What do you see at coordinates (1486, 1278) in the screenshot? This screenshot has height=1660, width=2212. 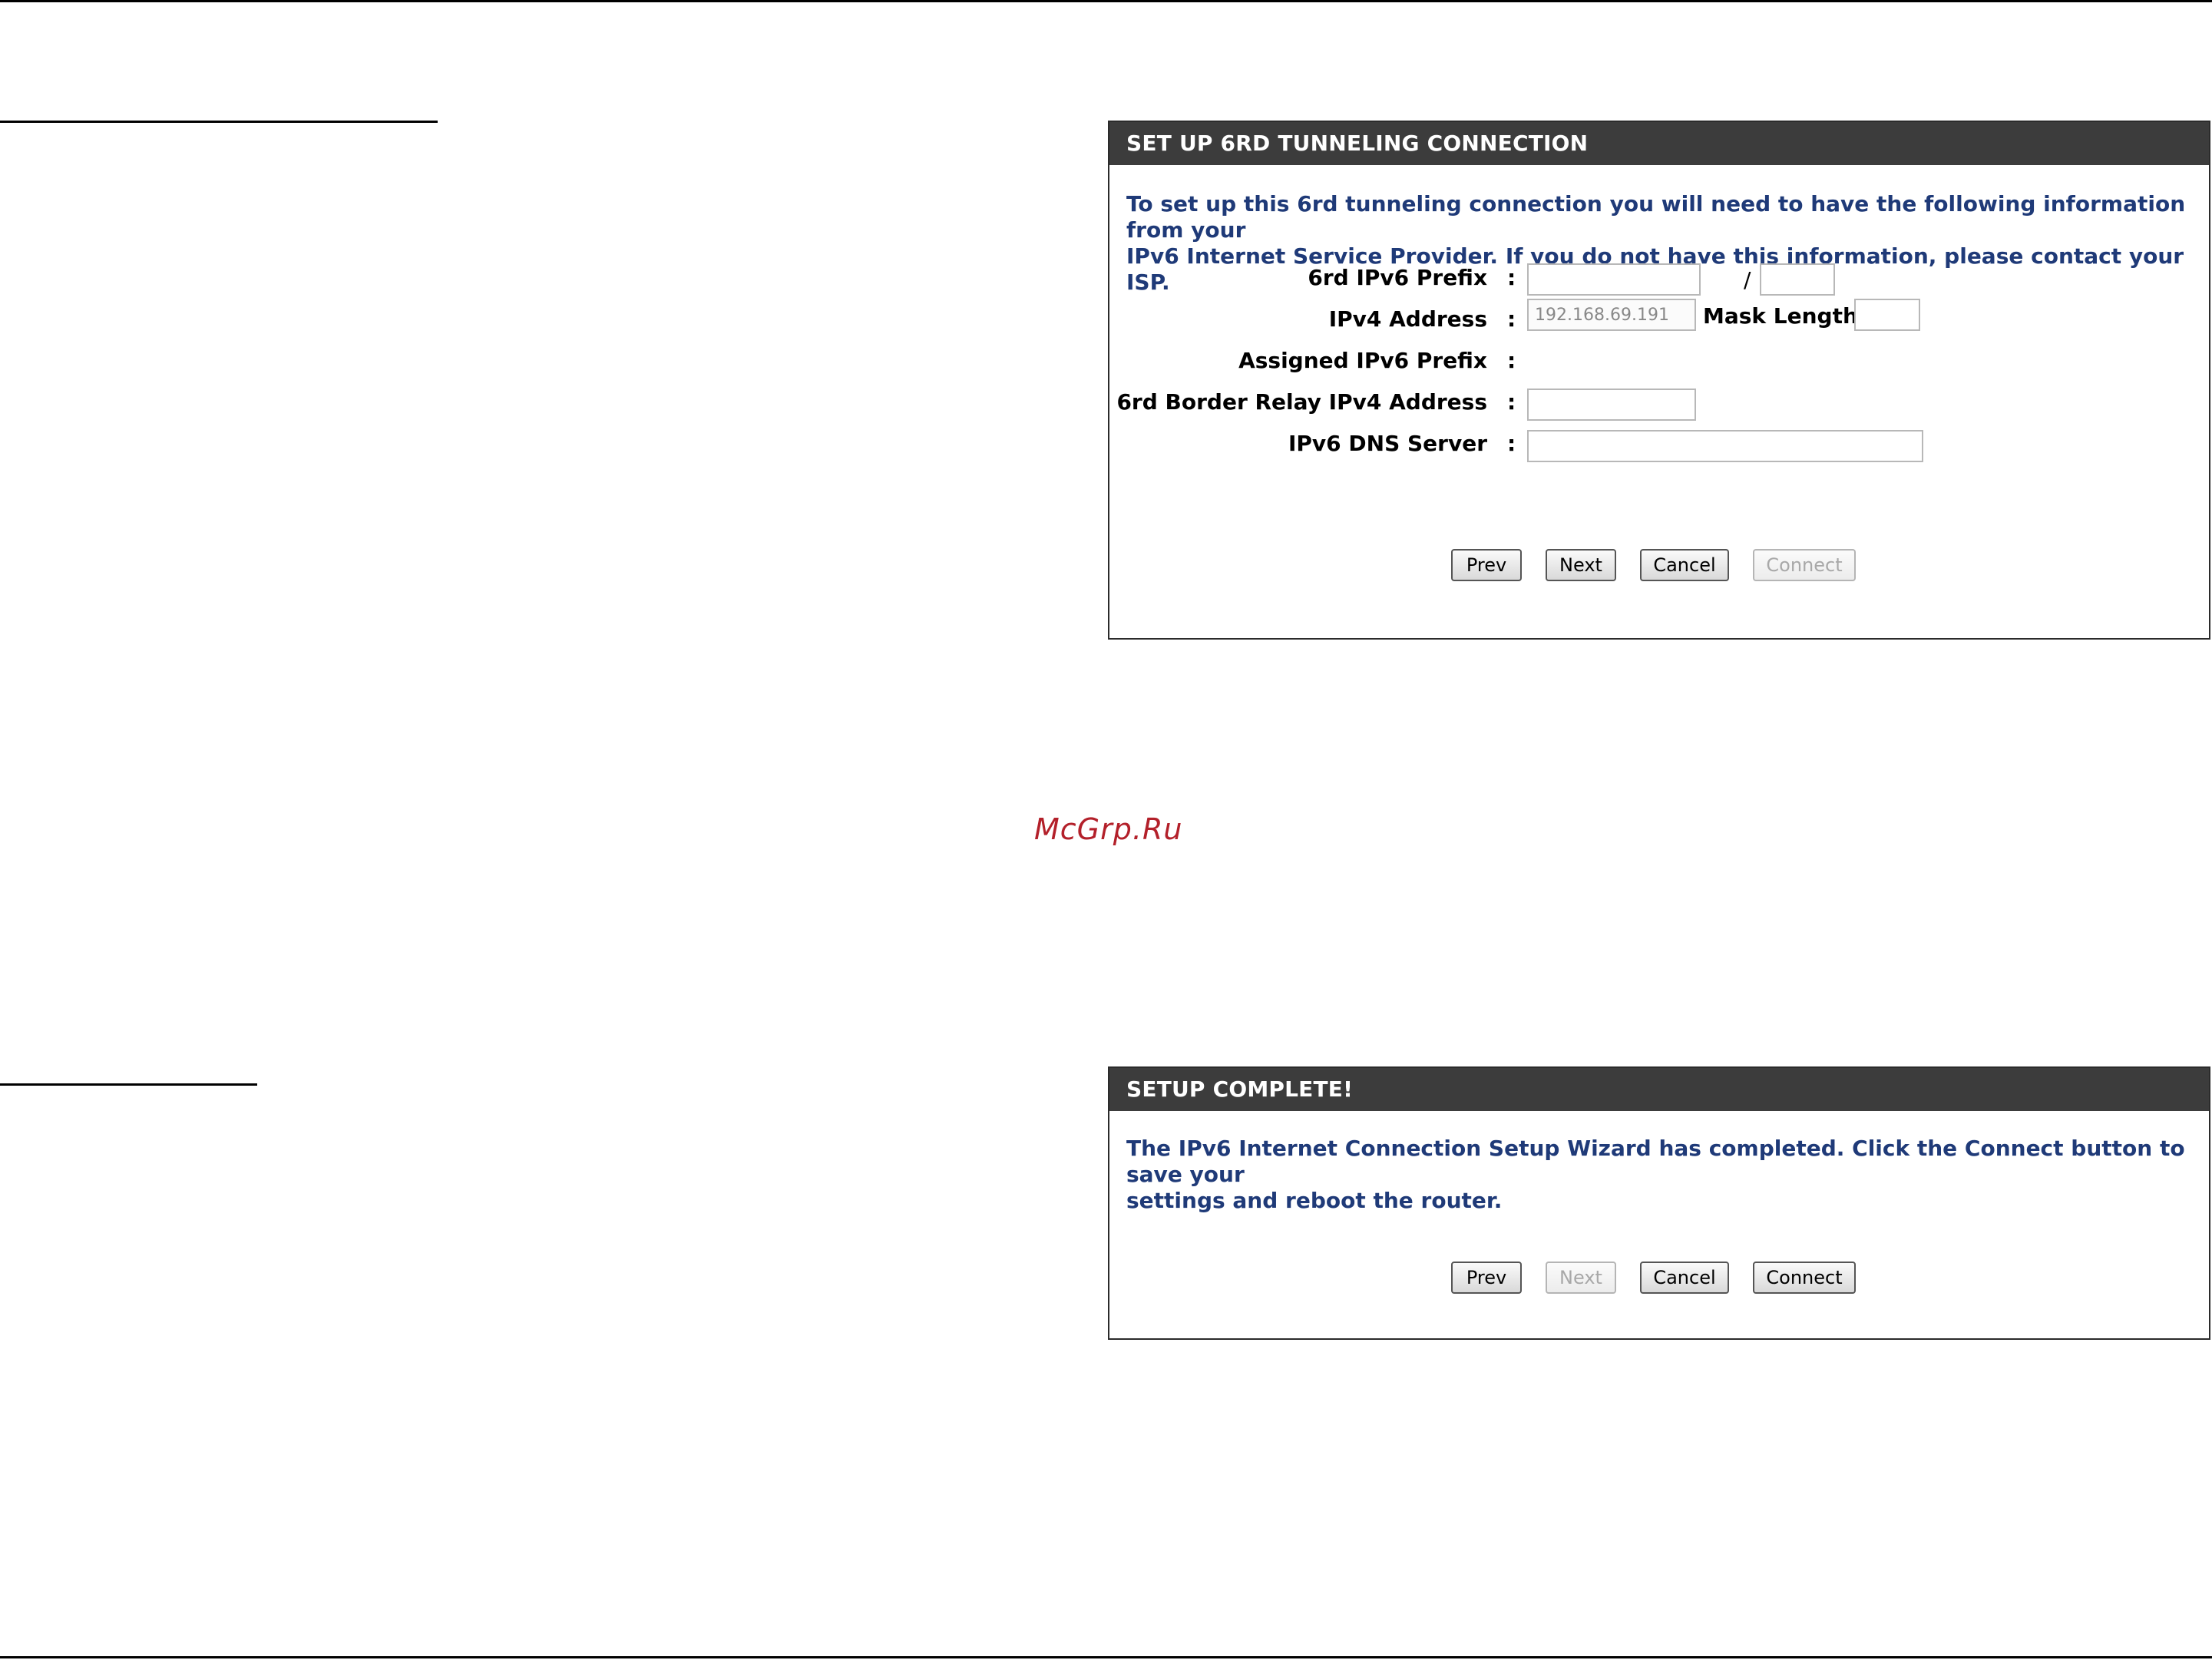 I see `complete-prev-button: Prev` at bounding box center [1486, 1278].